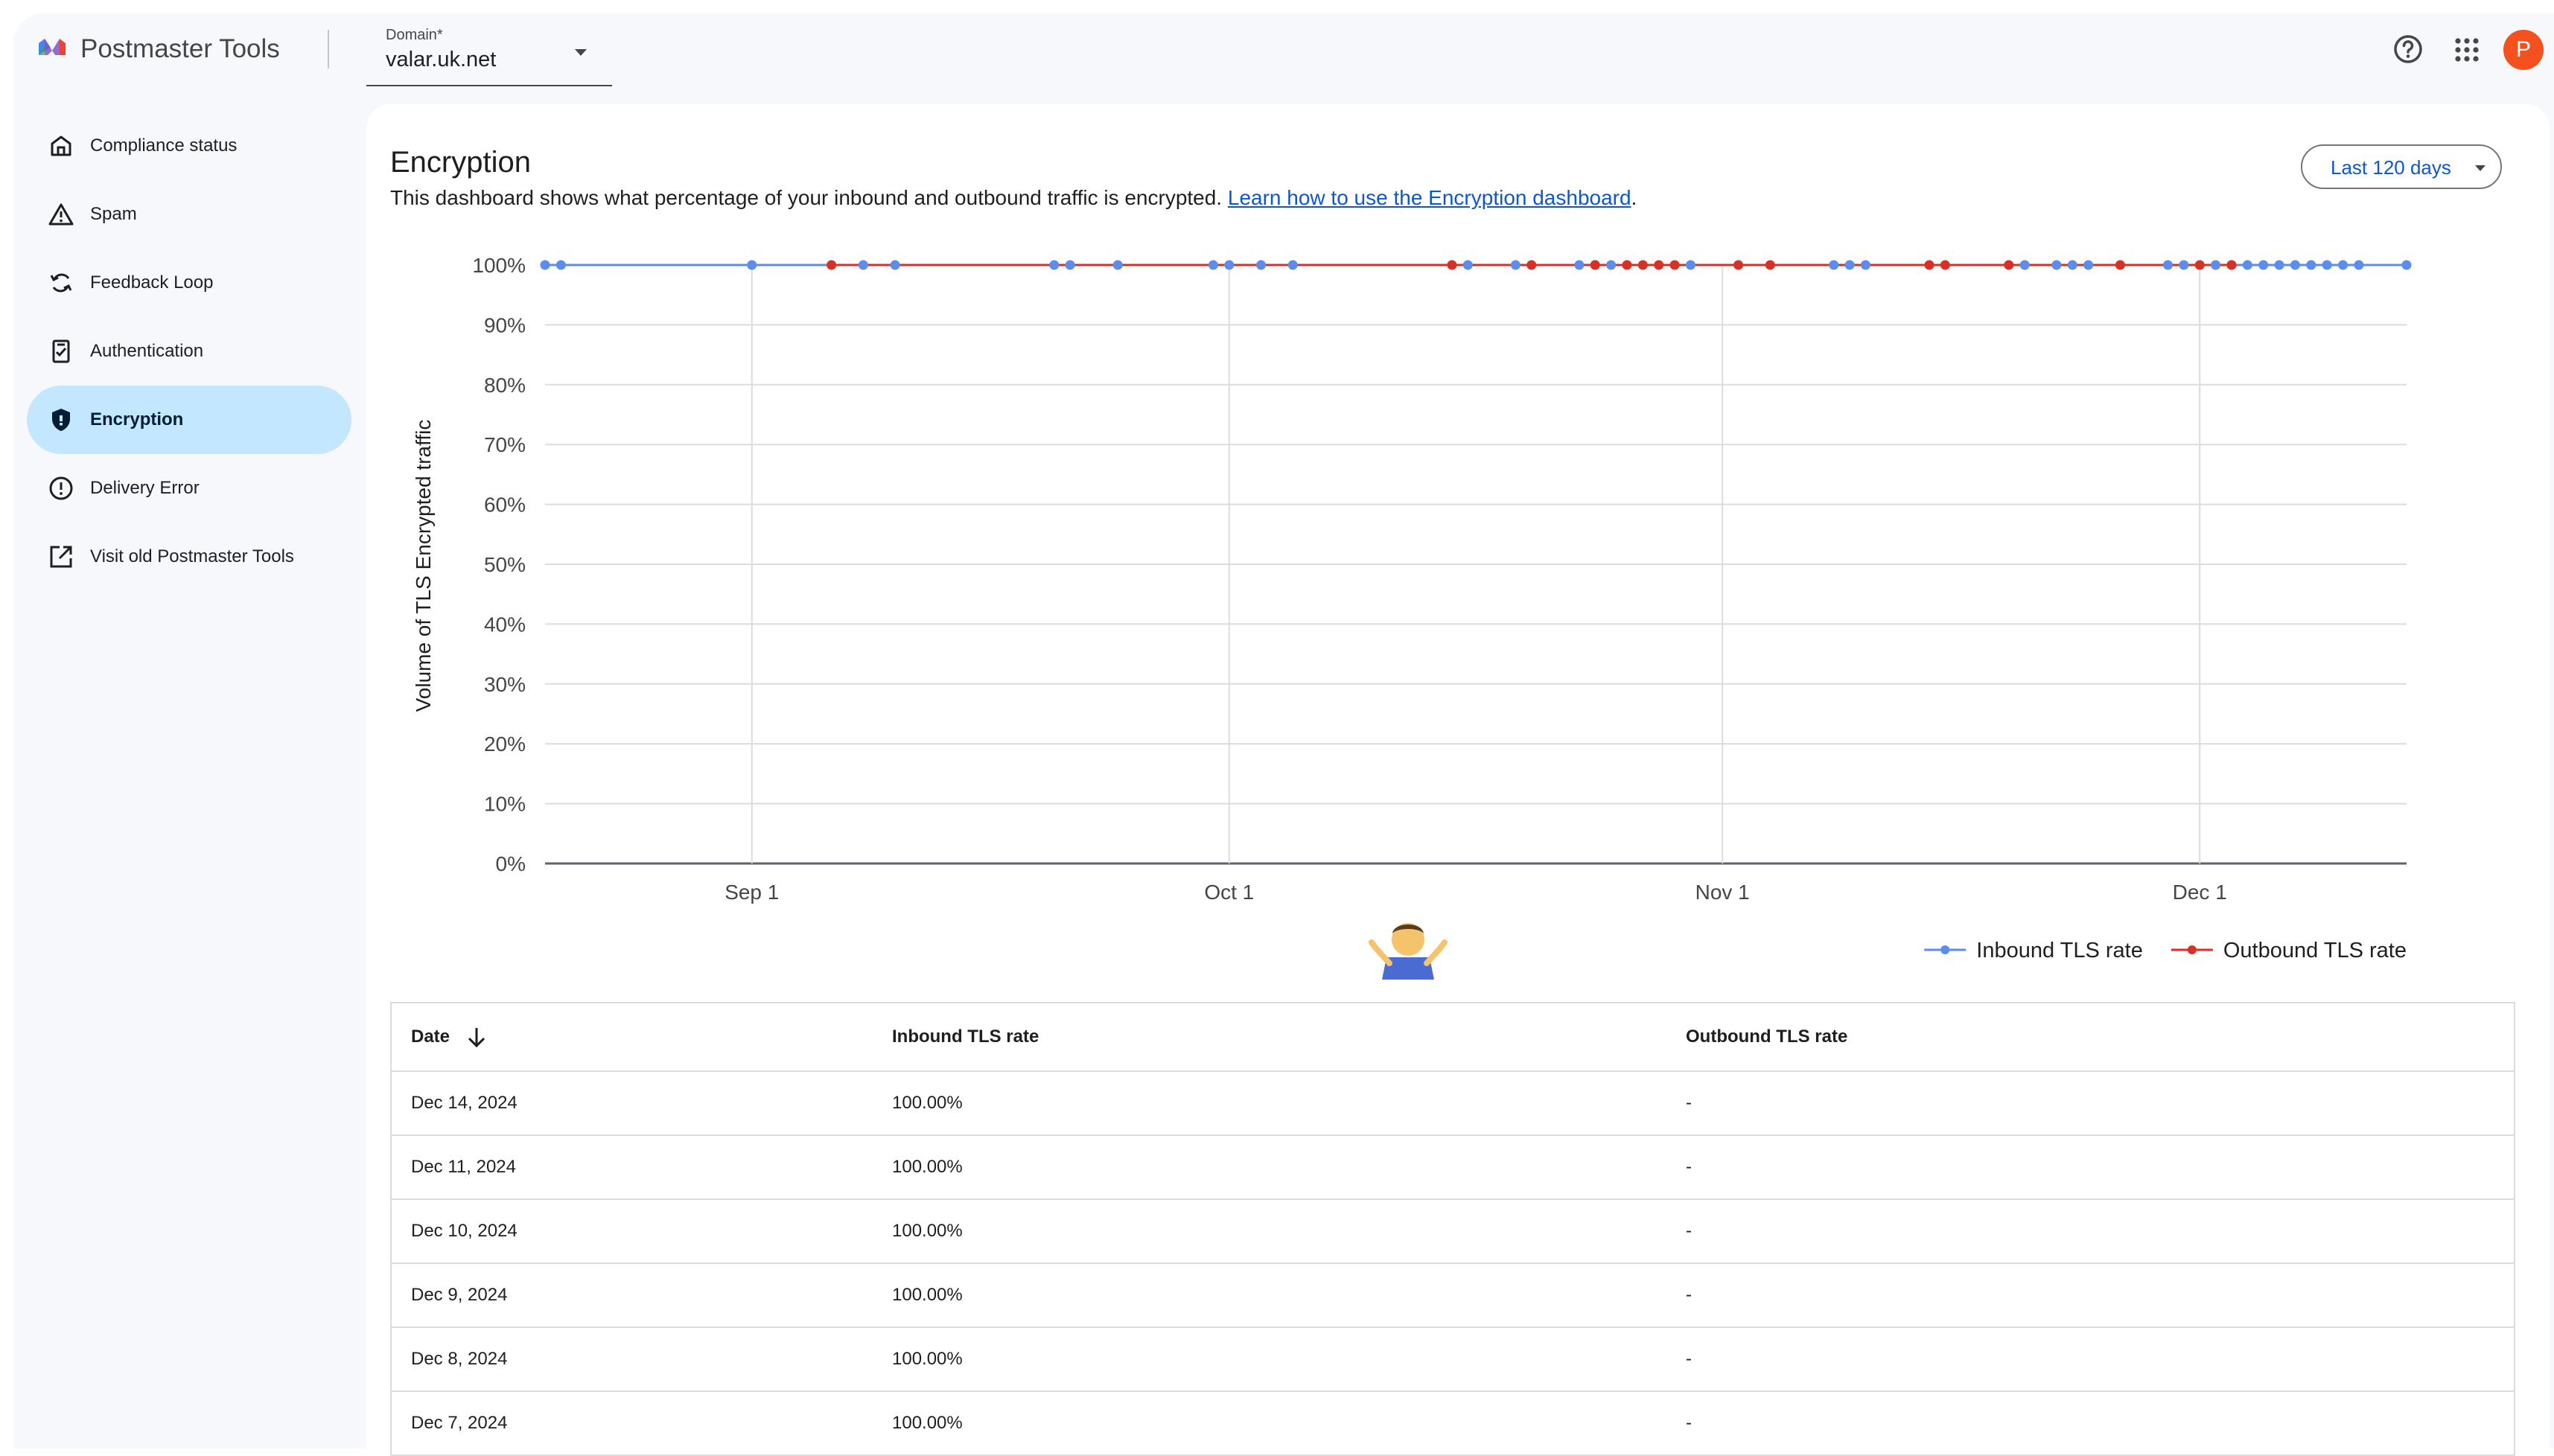 The width and height of the screenshot is (2554, 1456). Describe the element at coordinates (1408, 951) in the screenshot. I see `shrug-emoji-icon` at that location.